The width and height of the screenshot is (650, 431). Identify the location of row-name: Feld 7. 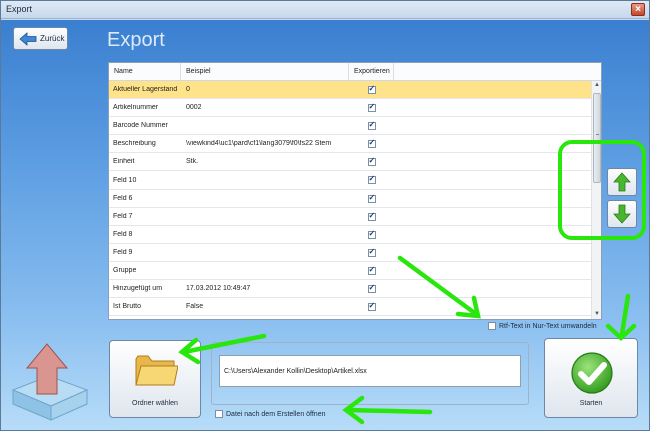
(123, 216).